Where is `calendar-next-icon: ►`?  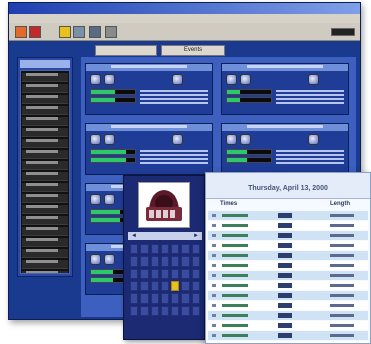
calendar-next-icon: ► is located at coordinates (196, 236).